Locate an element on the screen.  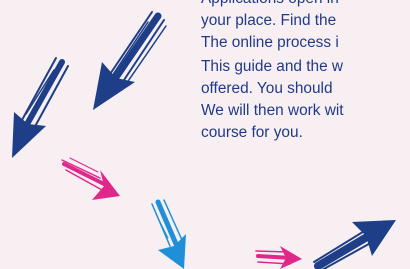
text-line: offered. You should is located at coordinates (267, 88).